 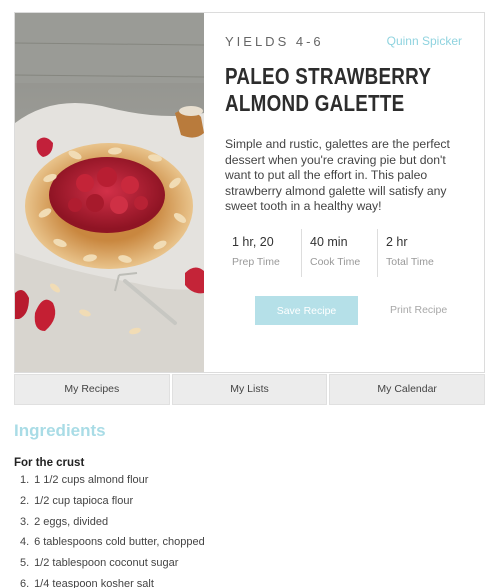 What do you see at coordinates (92, 389) in the screenshot?
I see `tab-my-recipes: My Recipes` at bounding box center [92, 389].